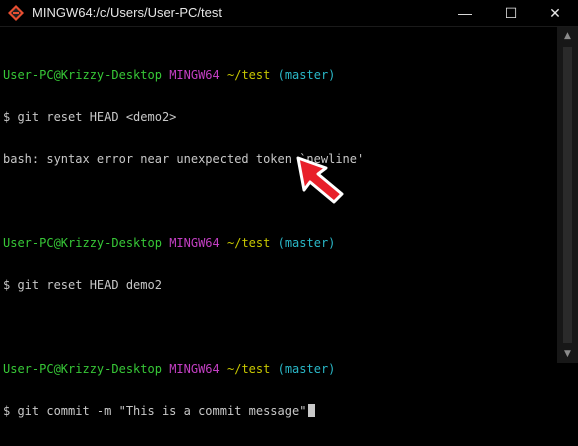  Describe the element at coordinates (555, 13) in the screenshot. I see `close-button: ✕` at that location.